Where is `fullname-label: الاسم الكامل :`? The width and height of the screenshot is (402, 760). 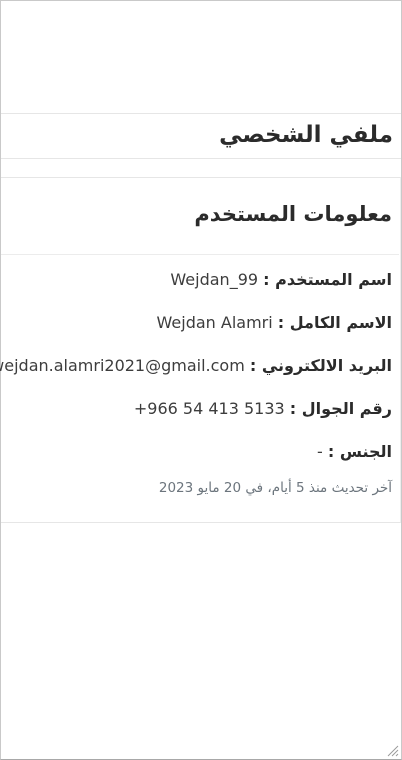 fullname-label: الاسم الكامل : is located at coordinates (334, 322).